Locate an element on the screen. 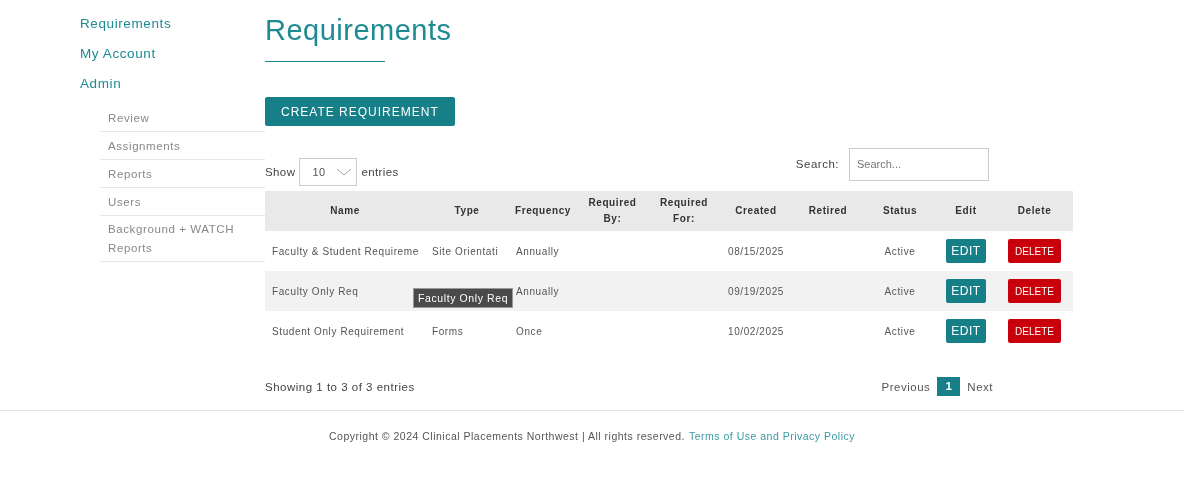 This screenshot has width=1184, height=499. sidebar-link: Admin is located at coordinates (101, 84).